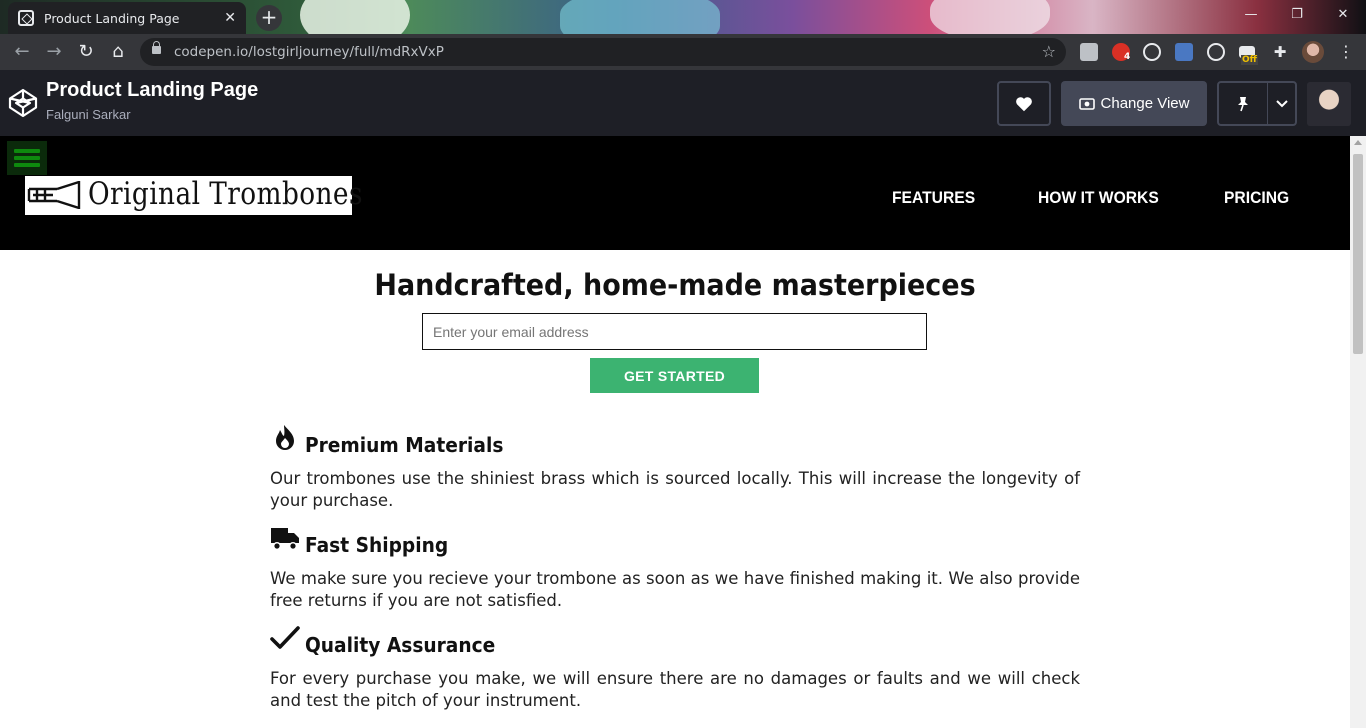 The height and width of the screenshot is (728, 1366). I want to click on pin-dropdown-button, so click(1282, 103).